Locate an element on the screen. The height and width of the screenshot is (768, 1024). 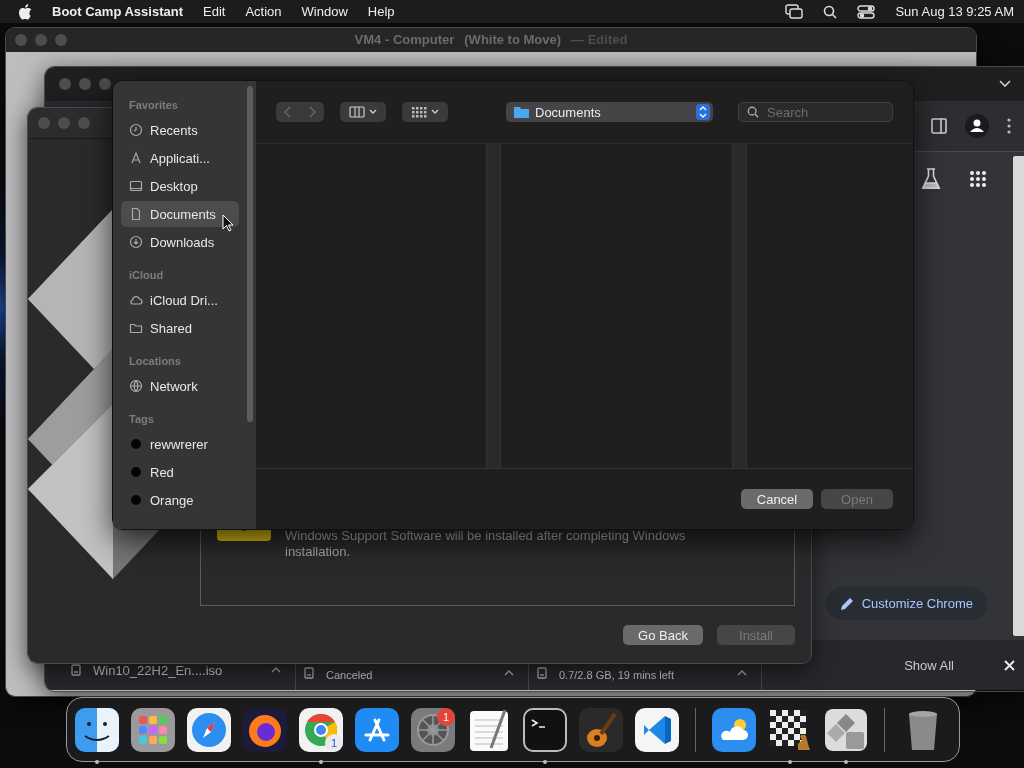
sidebar-label: Downloads is located at coordinates (182, 242).